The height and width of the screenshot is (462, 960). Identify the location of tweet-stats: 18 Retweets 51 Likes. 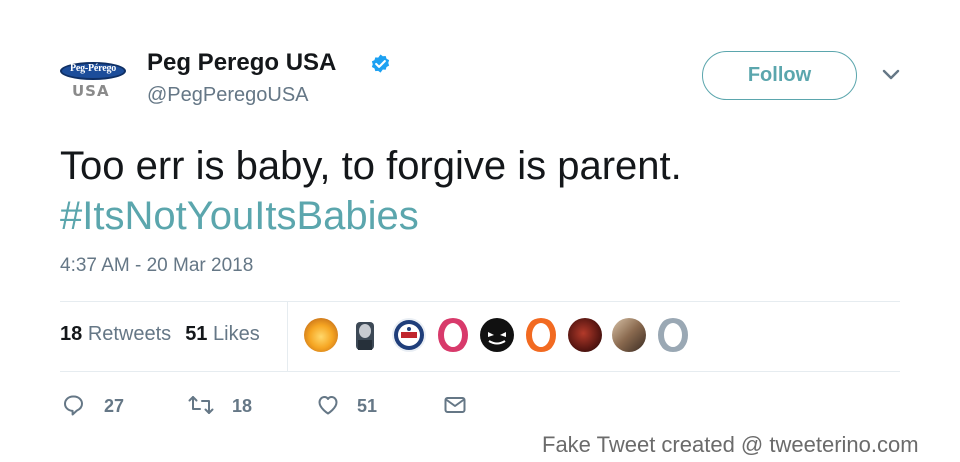
(160, 334).